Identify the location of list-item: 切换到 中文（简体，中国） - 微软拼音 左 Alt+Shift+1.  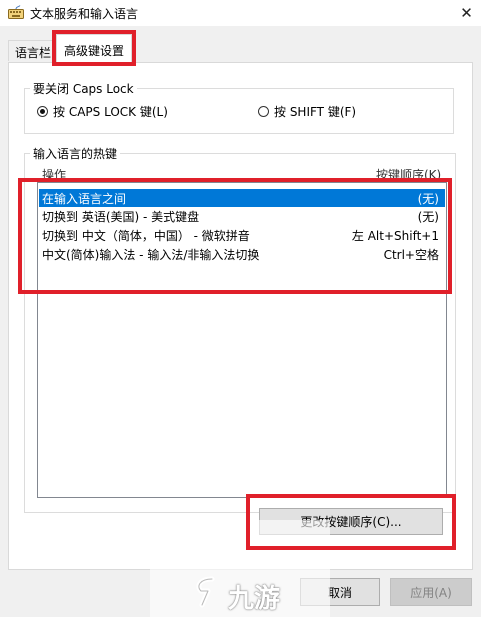
(242, 235).